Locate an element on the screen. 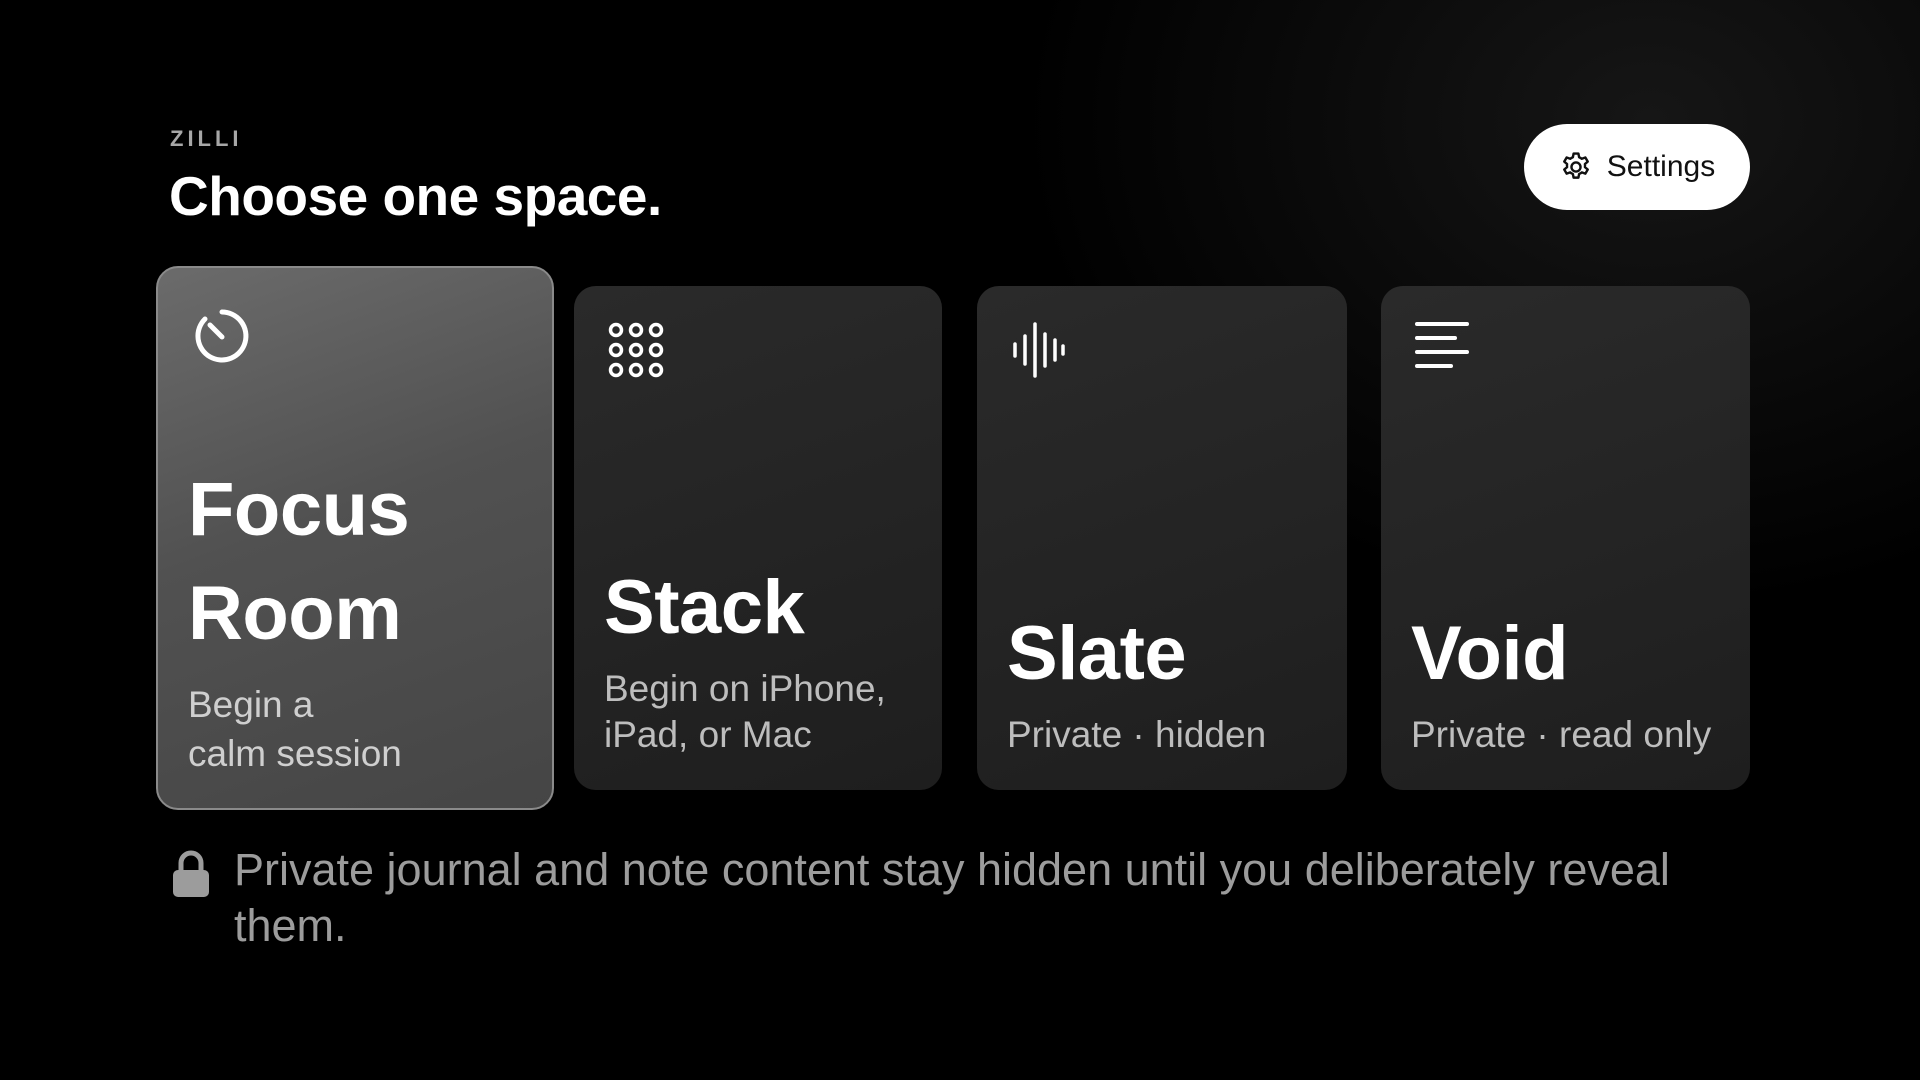 This screenshot has width=1920, height=1080. brand-label: ZILLI is located at coordinates (206, 138).